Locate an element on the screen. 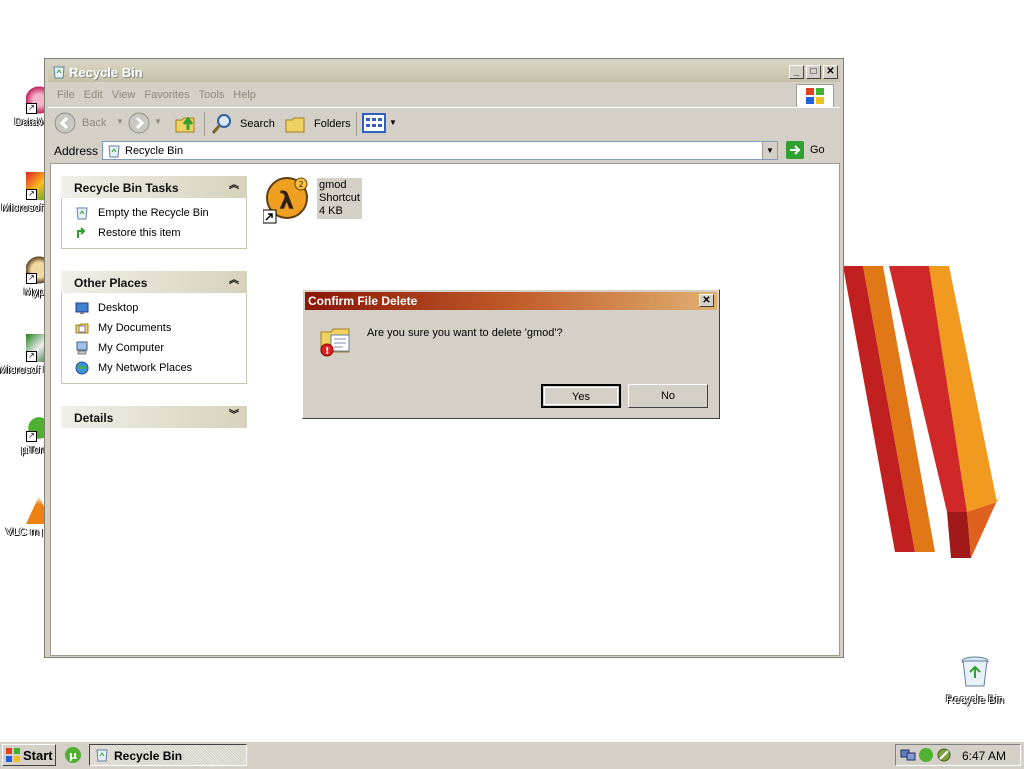  panel-header: Recycle Bin Tasks ︽ is located at coordinates (154, 187).